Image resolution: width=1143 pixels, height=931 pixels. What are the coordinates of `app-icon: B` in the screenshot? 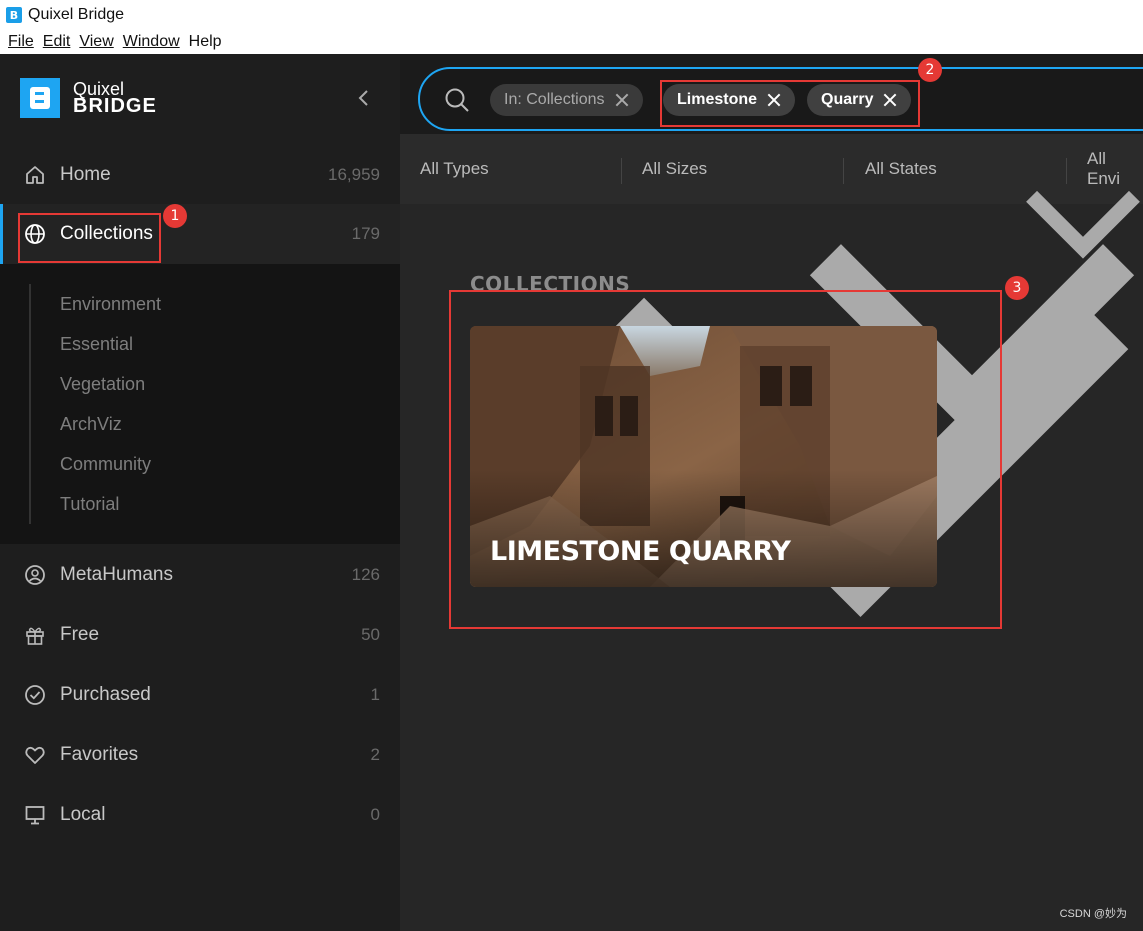 It's located at (14, 15).